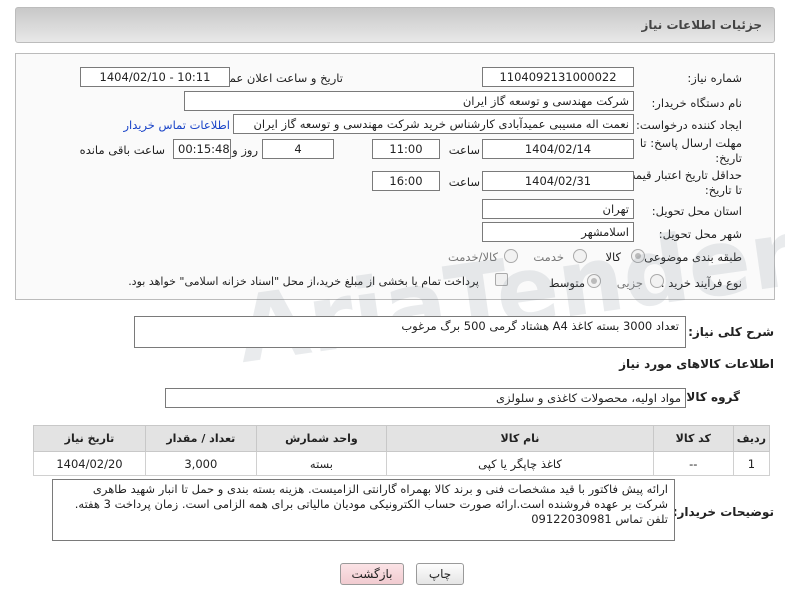 This screenshot has height=598, width=788. What do you see at coordinates (472, 257) in the screenshot?
I see `category-option-goods-service: کالا/خدمت` at bounding box center [472, 257].